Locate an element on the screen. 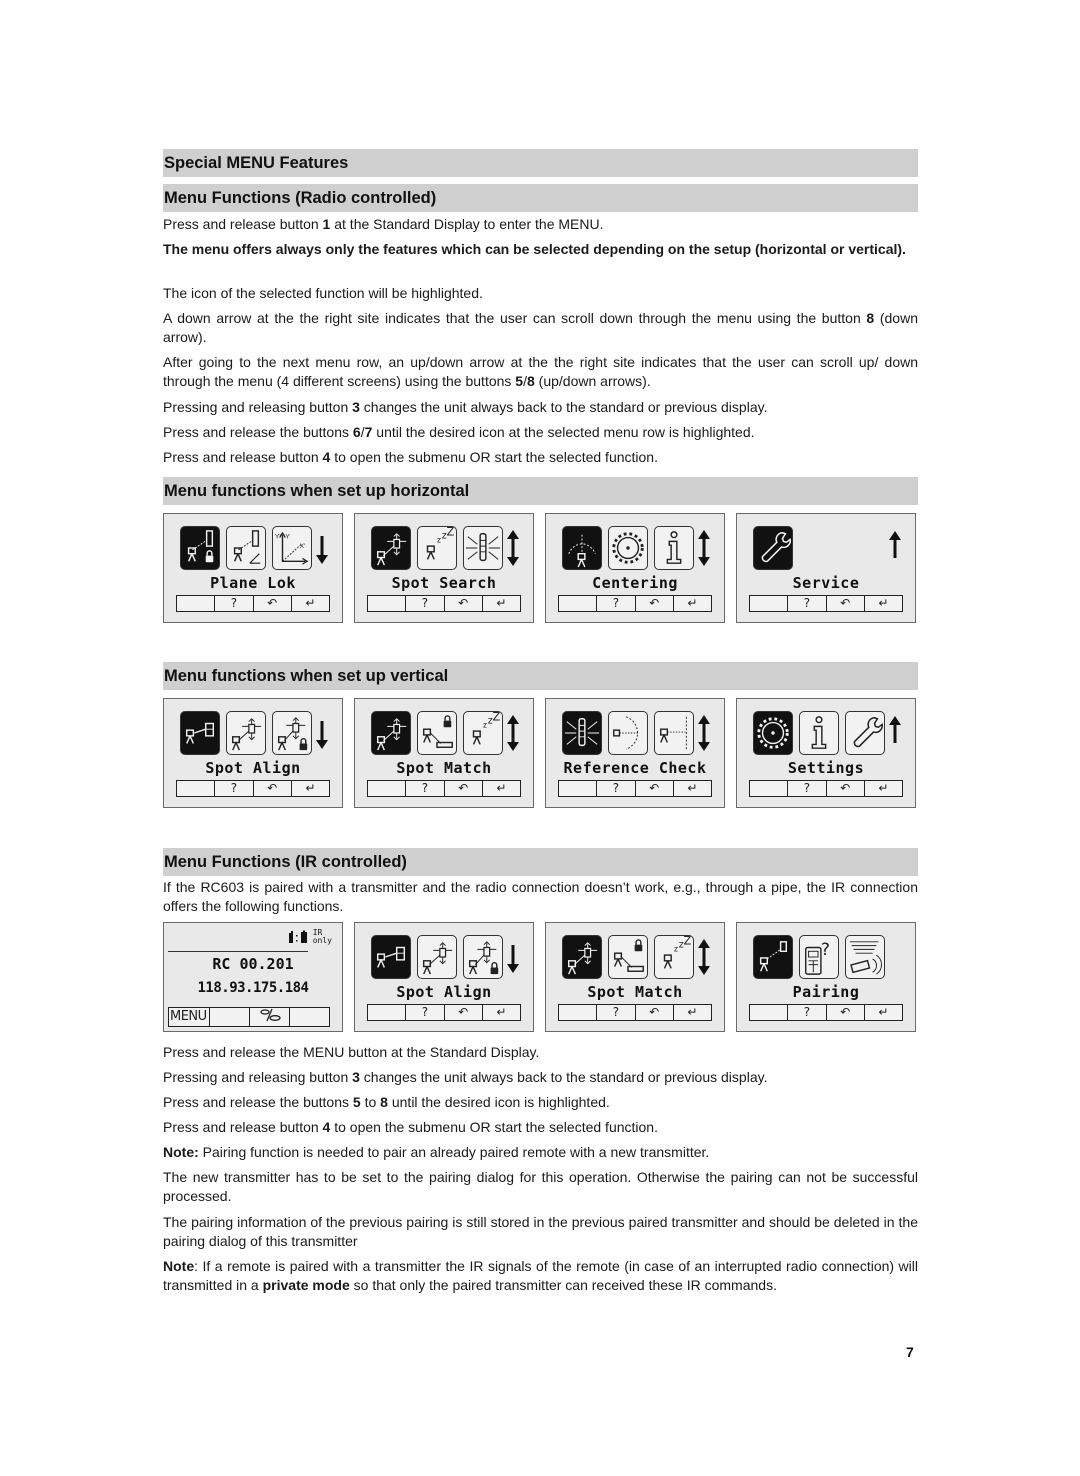 The width and height of the screenshot is (1080, 1476). heading-vertical-setup: Menu functions when set up vertical is located at coordinates (540, 676).